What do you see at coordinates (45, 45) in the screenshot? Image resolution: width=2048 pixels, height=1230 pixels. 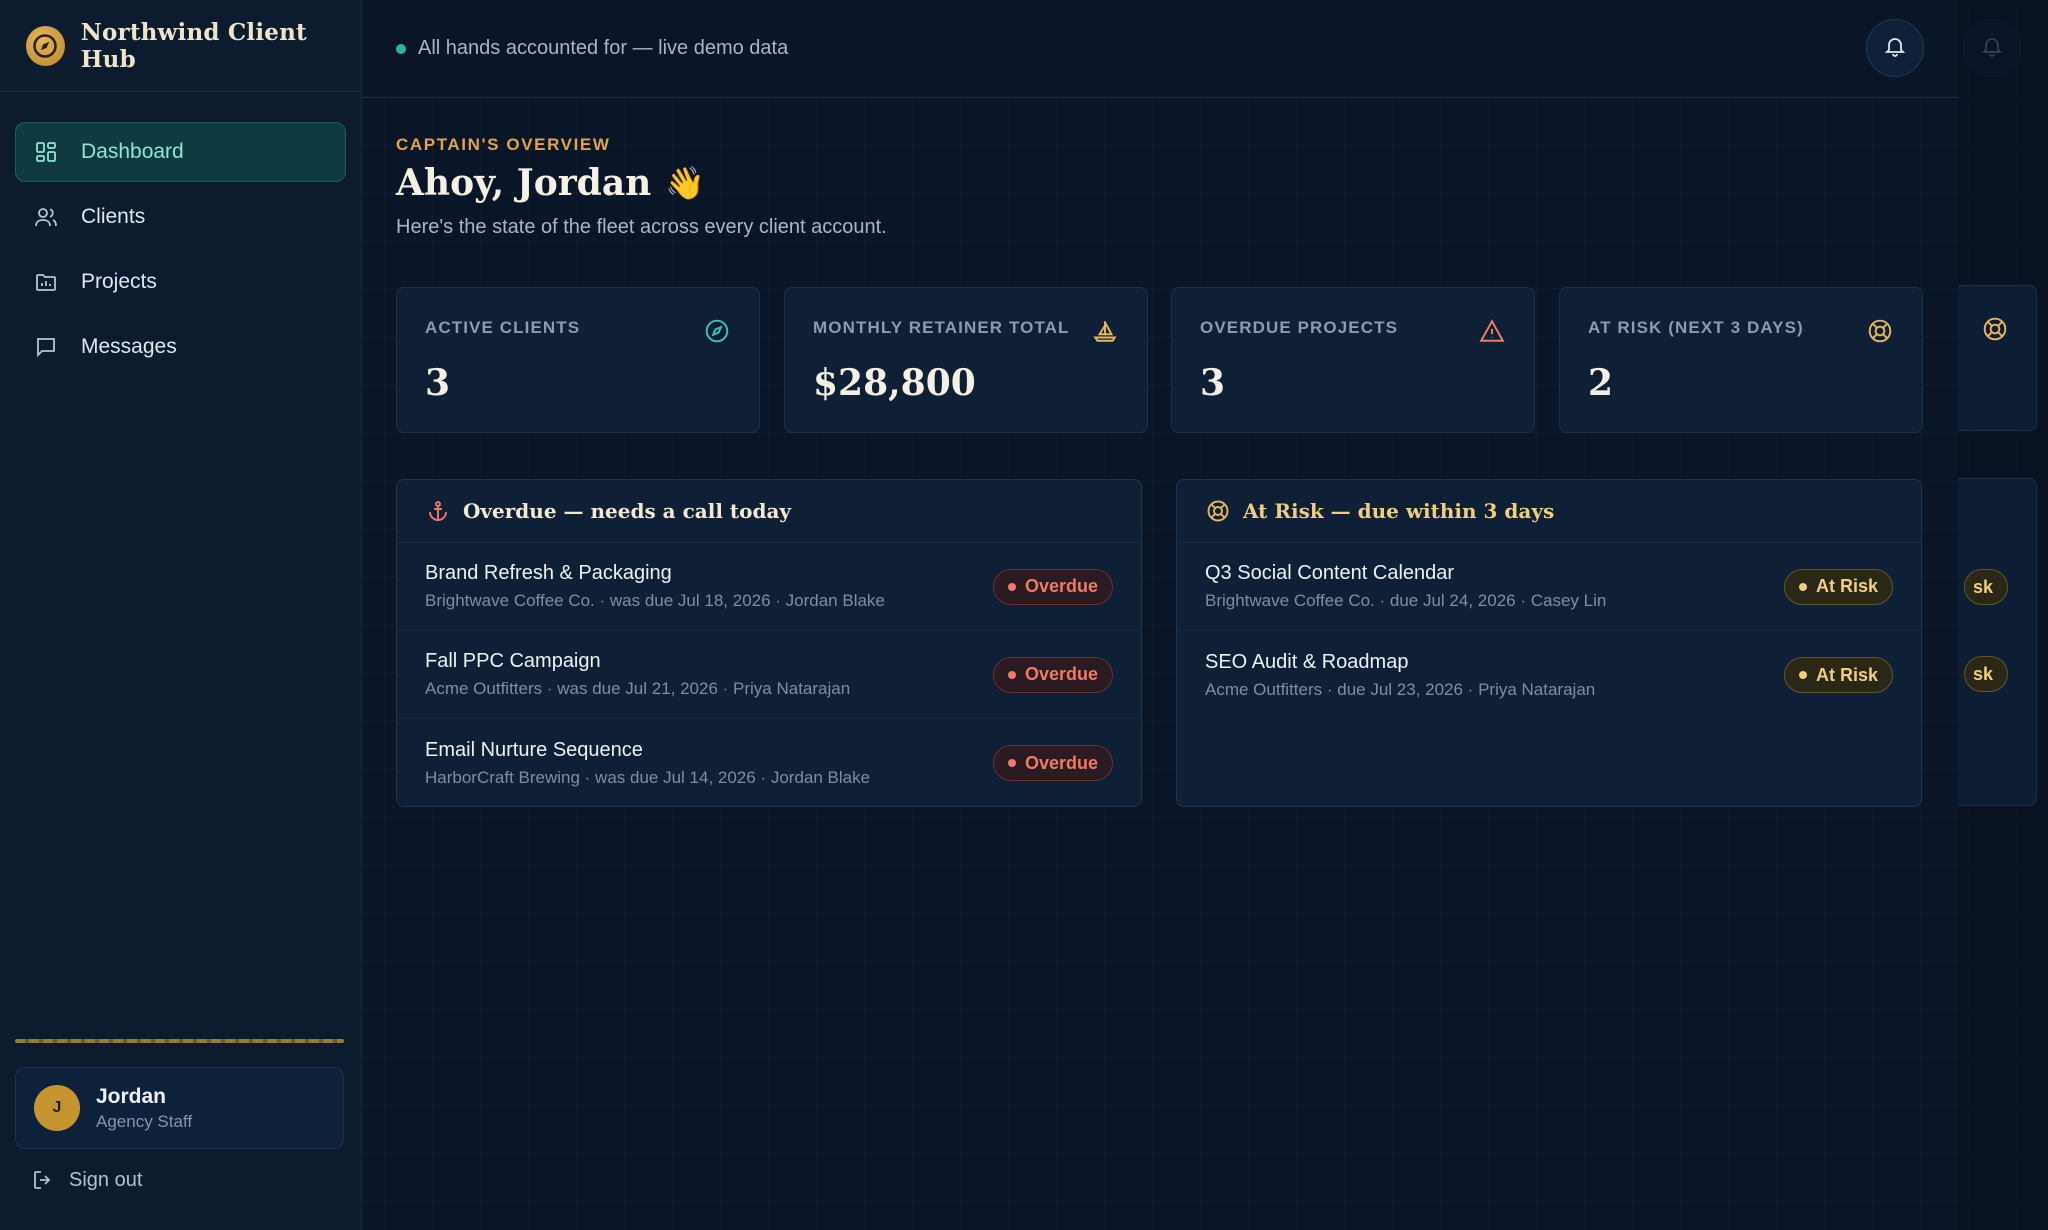 I see `compass-logo-icon` at bounding box center [45, 45].